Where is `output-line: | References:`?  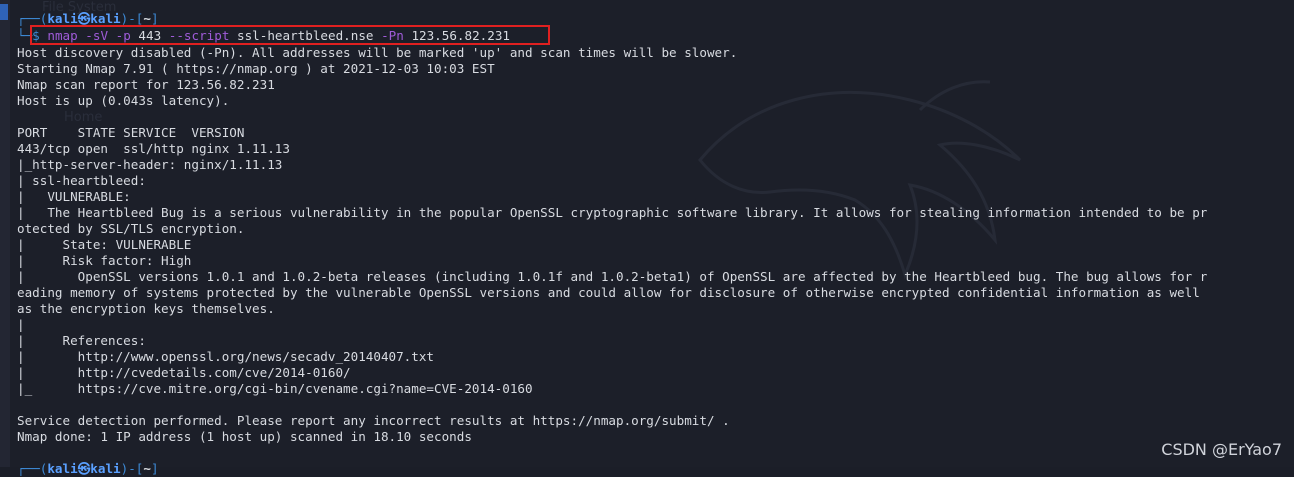
output-line: | References: is located at coordinates (81, 340).